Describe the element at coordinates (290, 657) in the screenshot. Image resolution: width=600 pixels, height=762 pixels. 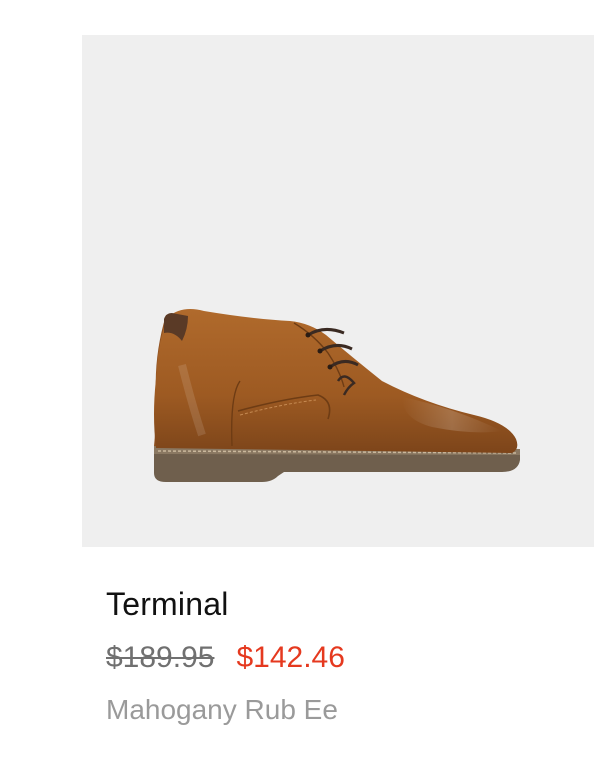
I see `sale-price: $142.46` at that location.